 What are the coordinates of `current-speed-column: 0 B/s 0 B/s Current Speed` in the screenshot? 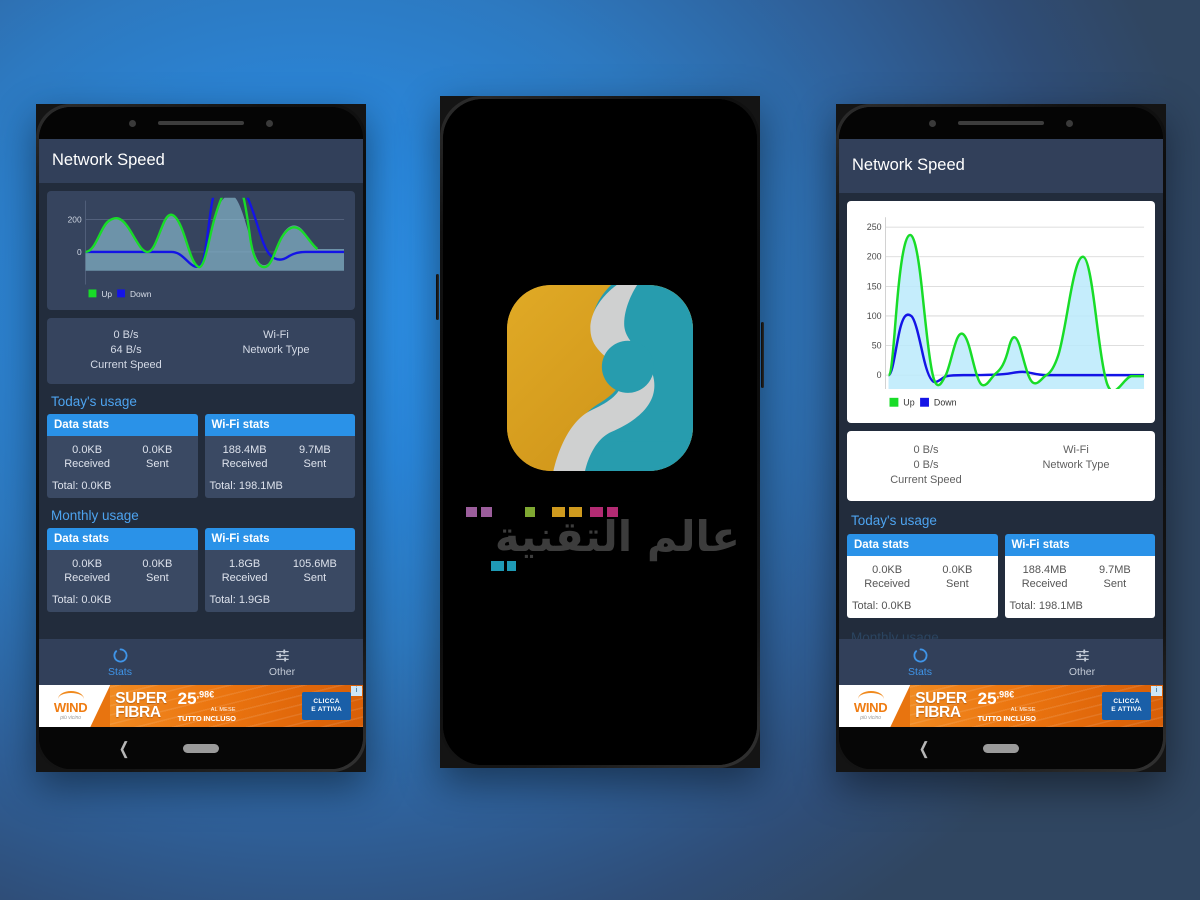 It's located at (926, 465).